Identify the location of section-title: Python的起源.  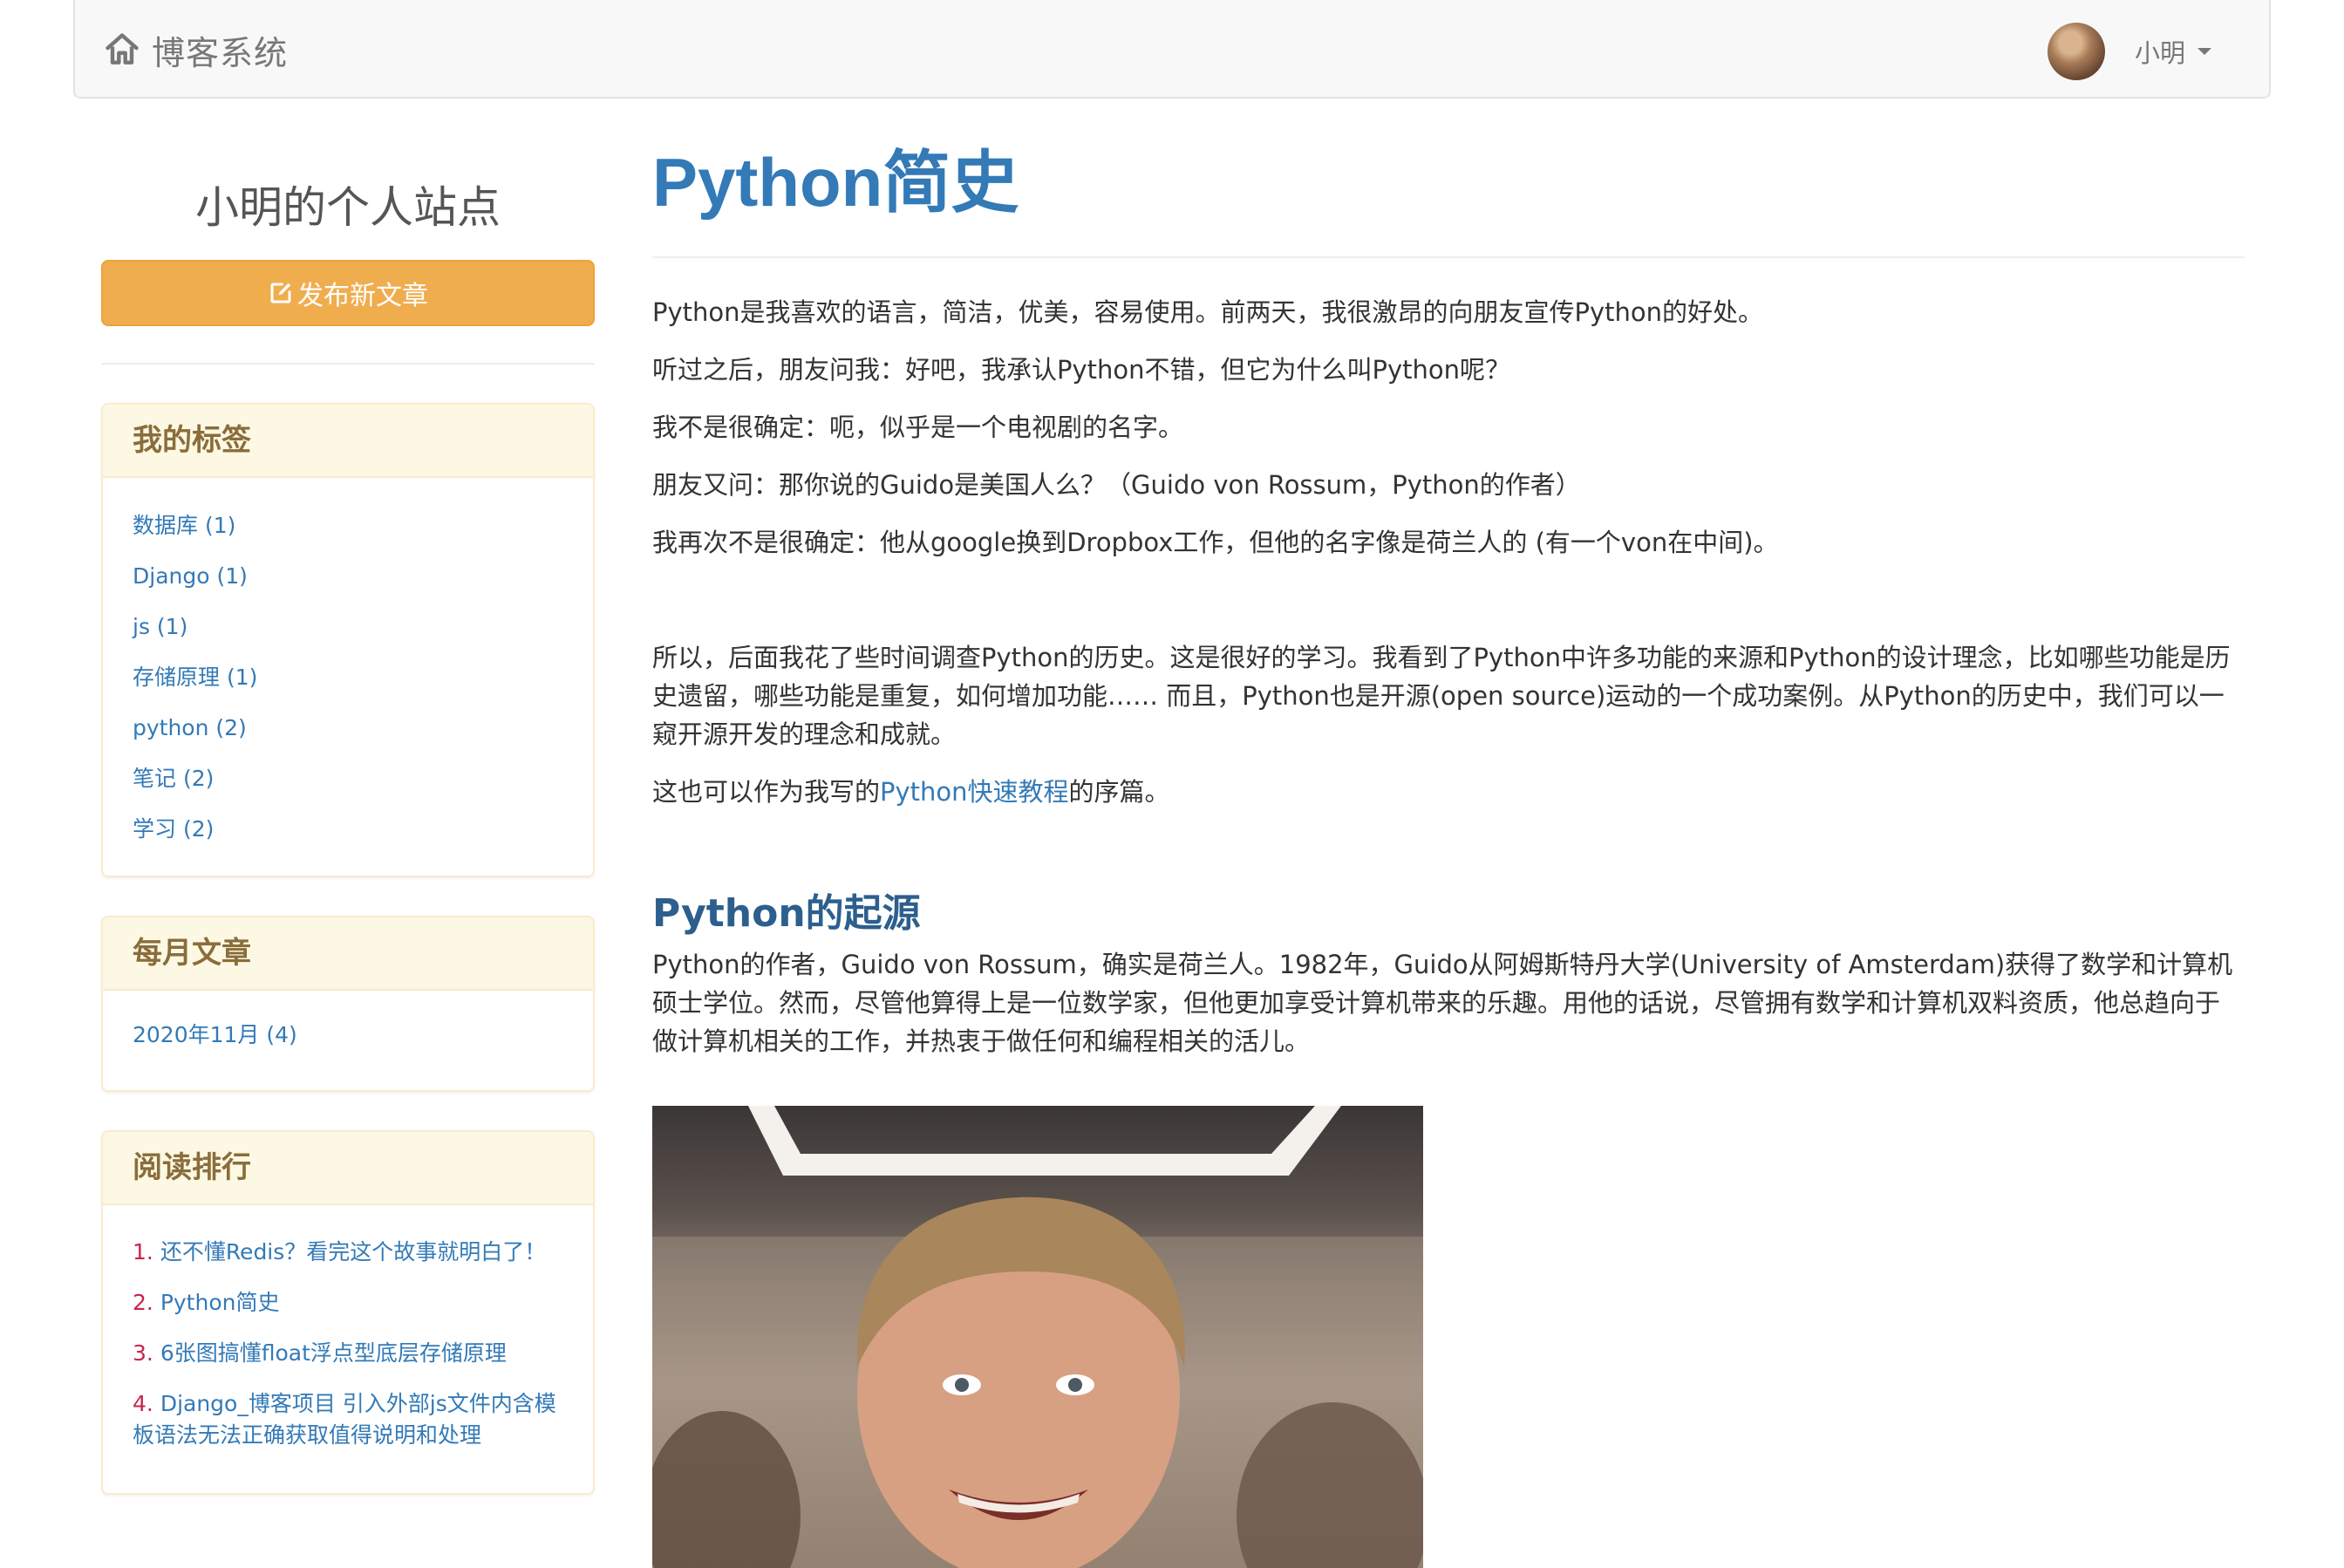
(786, 914).